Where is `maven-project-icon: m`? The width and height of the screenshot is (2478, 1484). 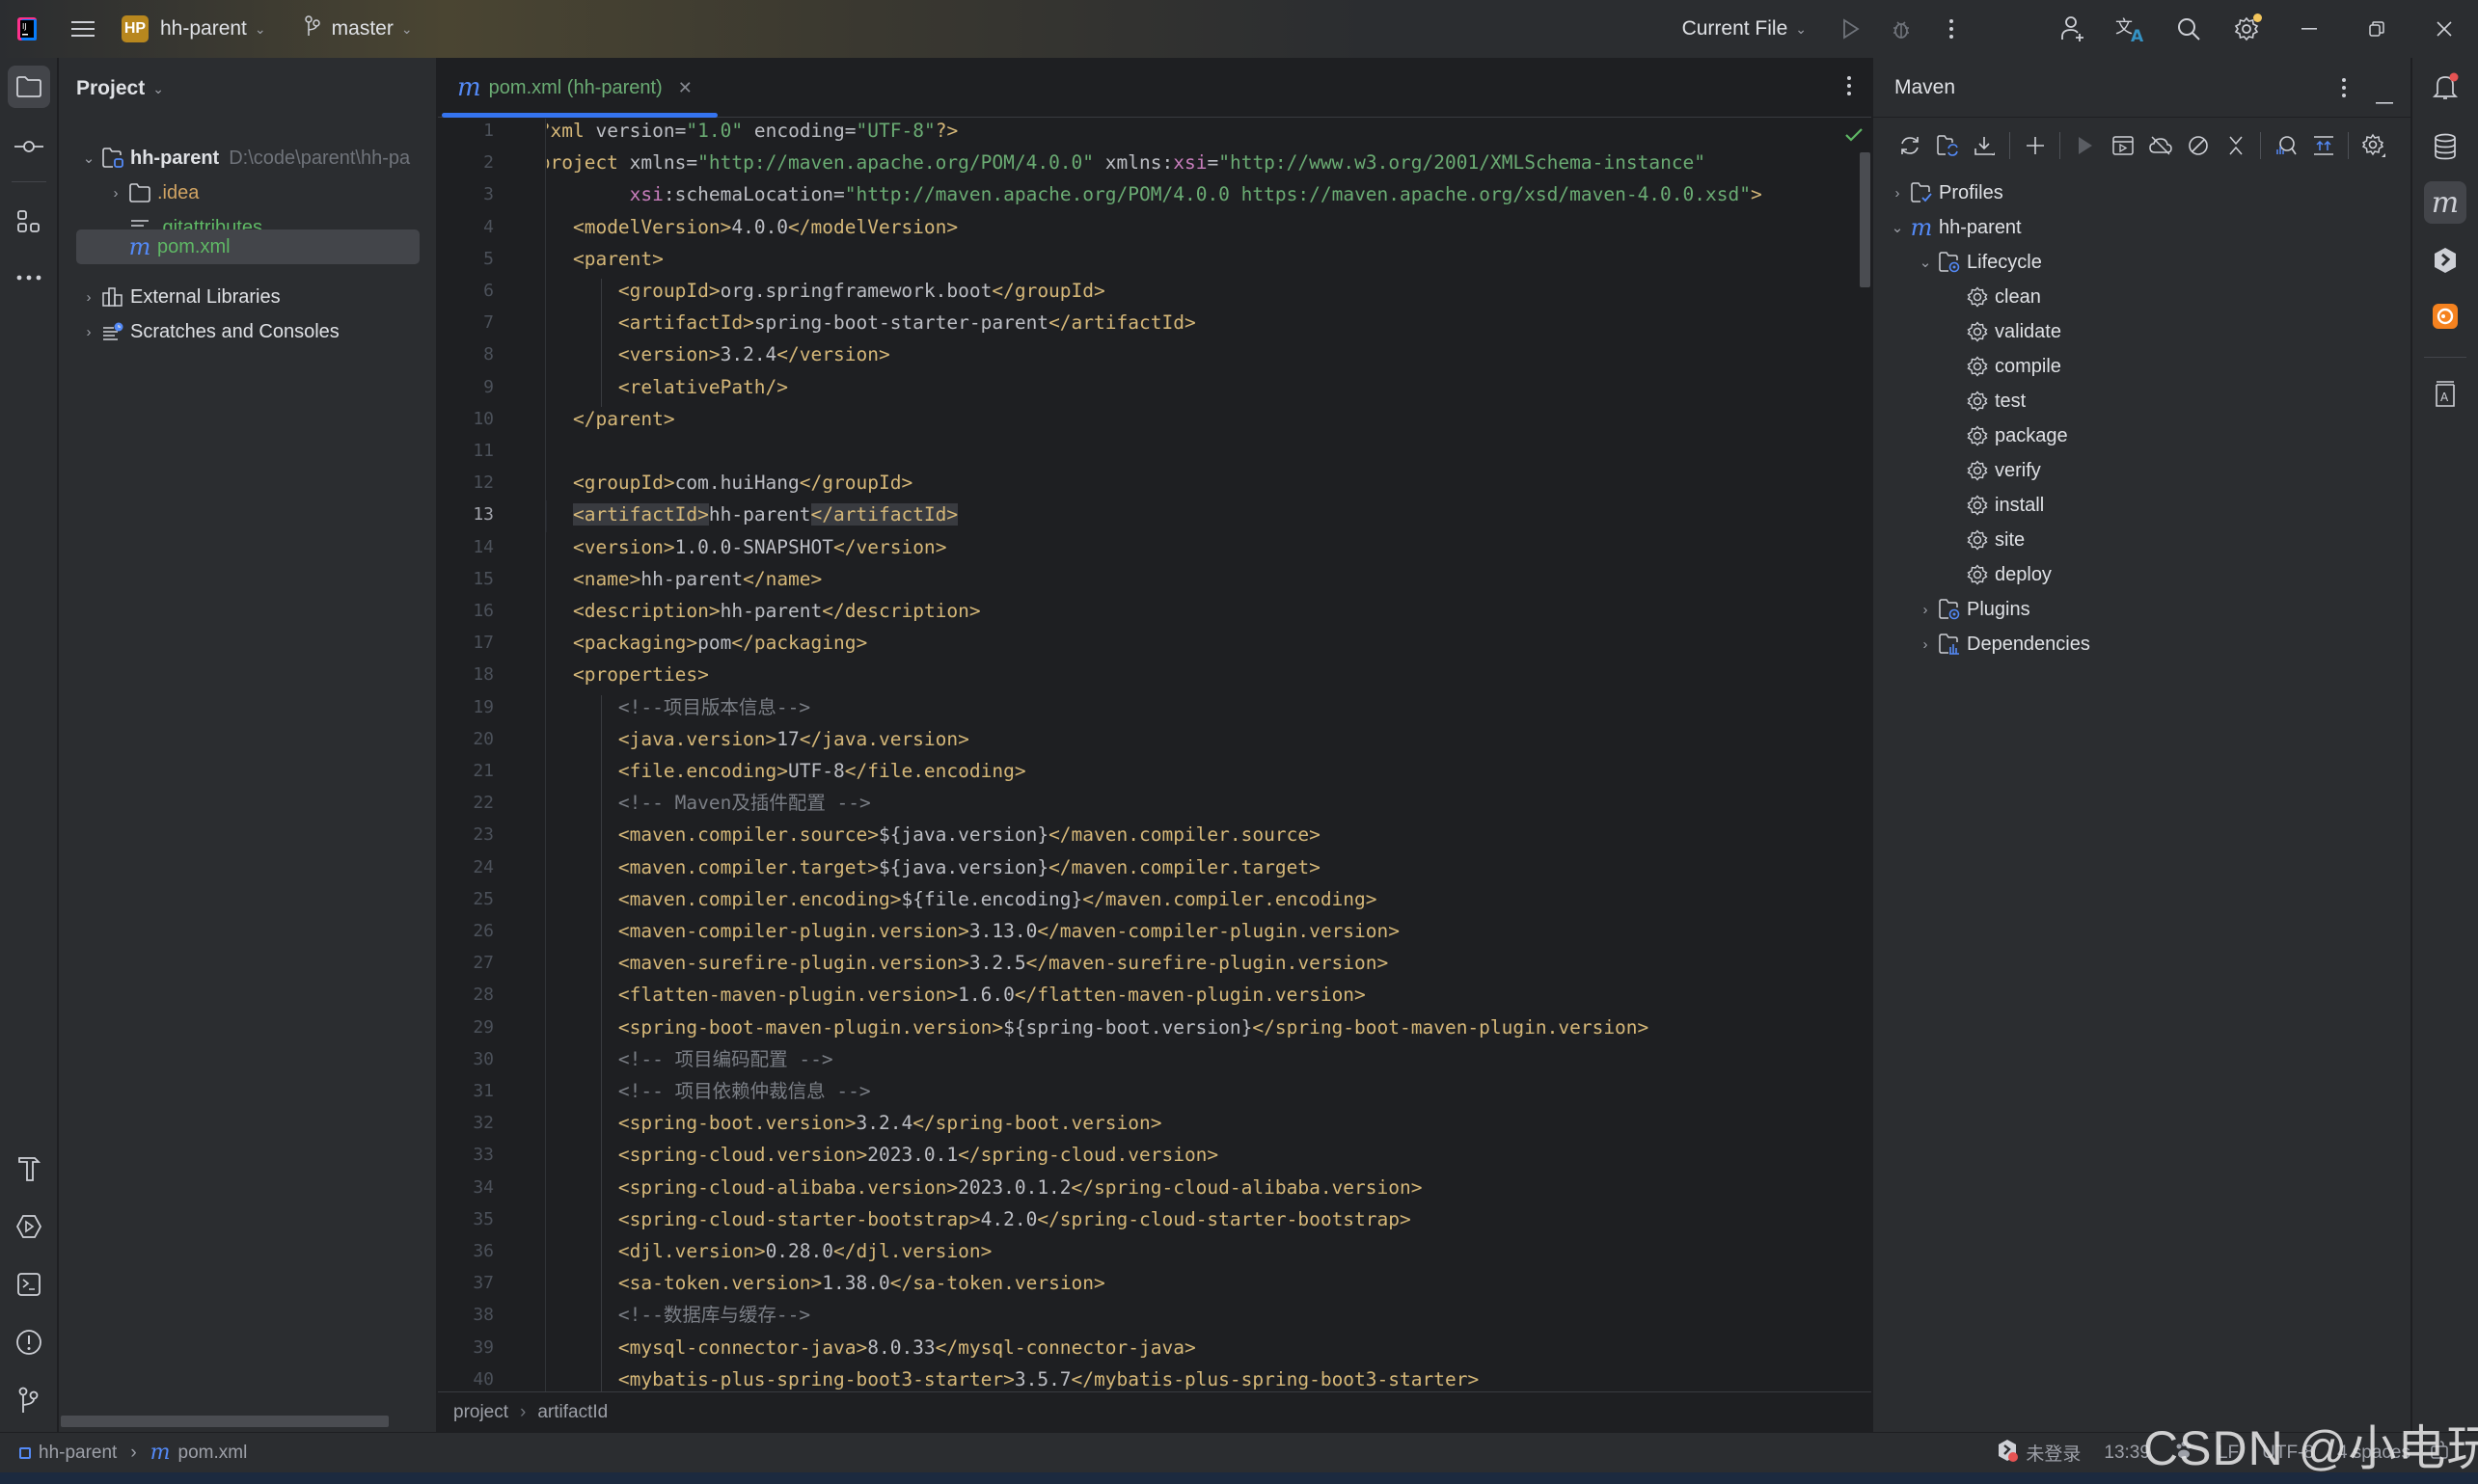
maven-project-icon: m is located at coordinates (1922, 227).